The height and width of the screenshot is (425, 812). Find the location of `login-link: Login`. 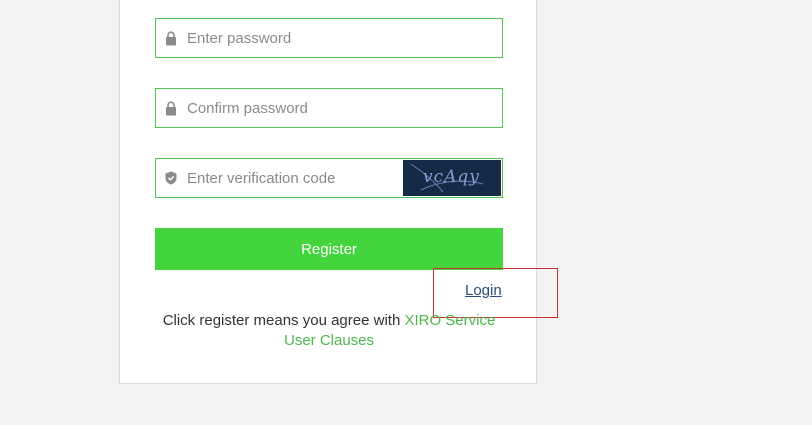

login-link: Login is located at coordinates (483, 290).